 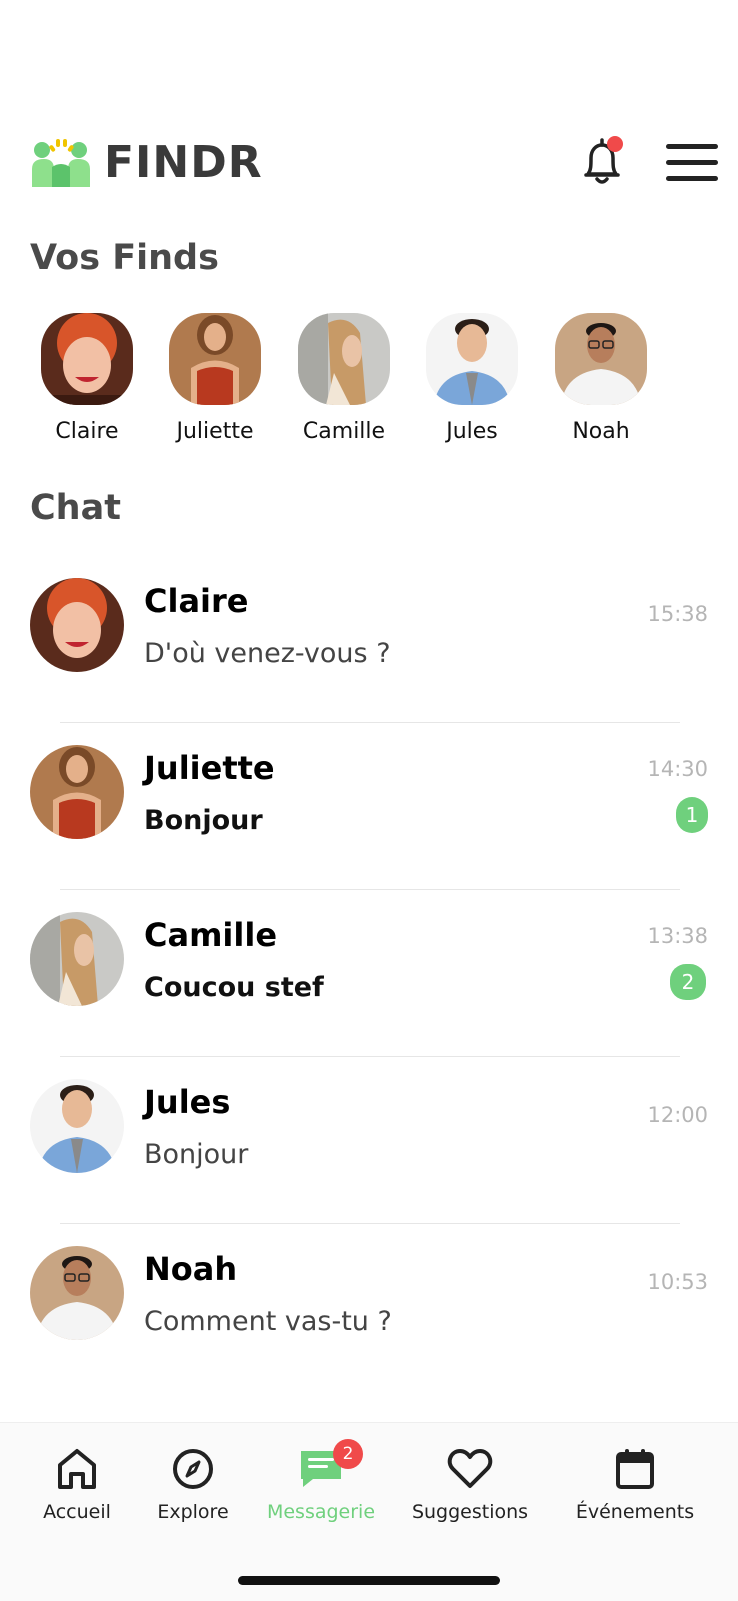 I want to click on unread-badge: 2, so click(x=688, y=982).